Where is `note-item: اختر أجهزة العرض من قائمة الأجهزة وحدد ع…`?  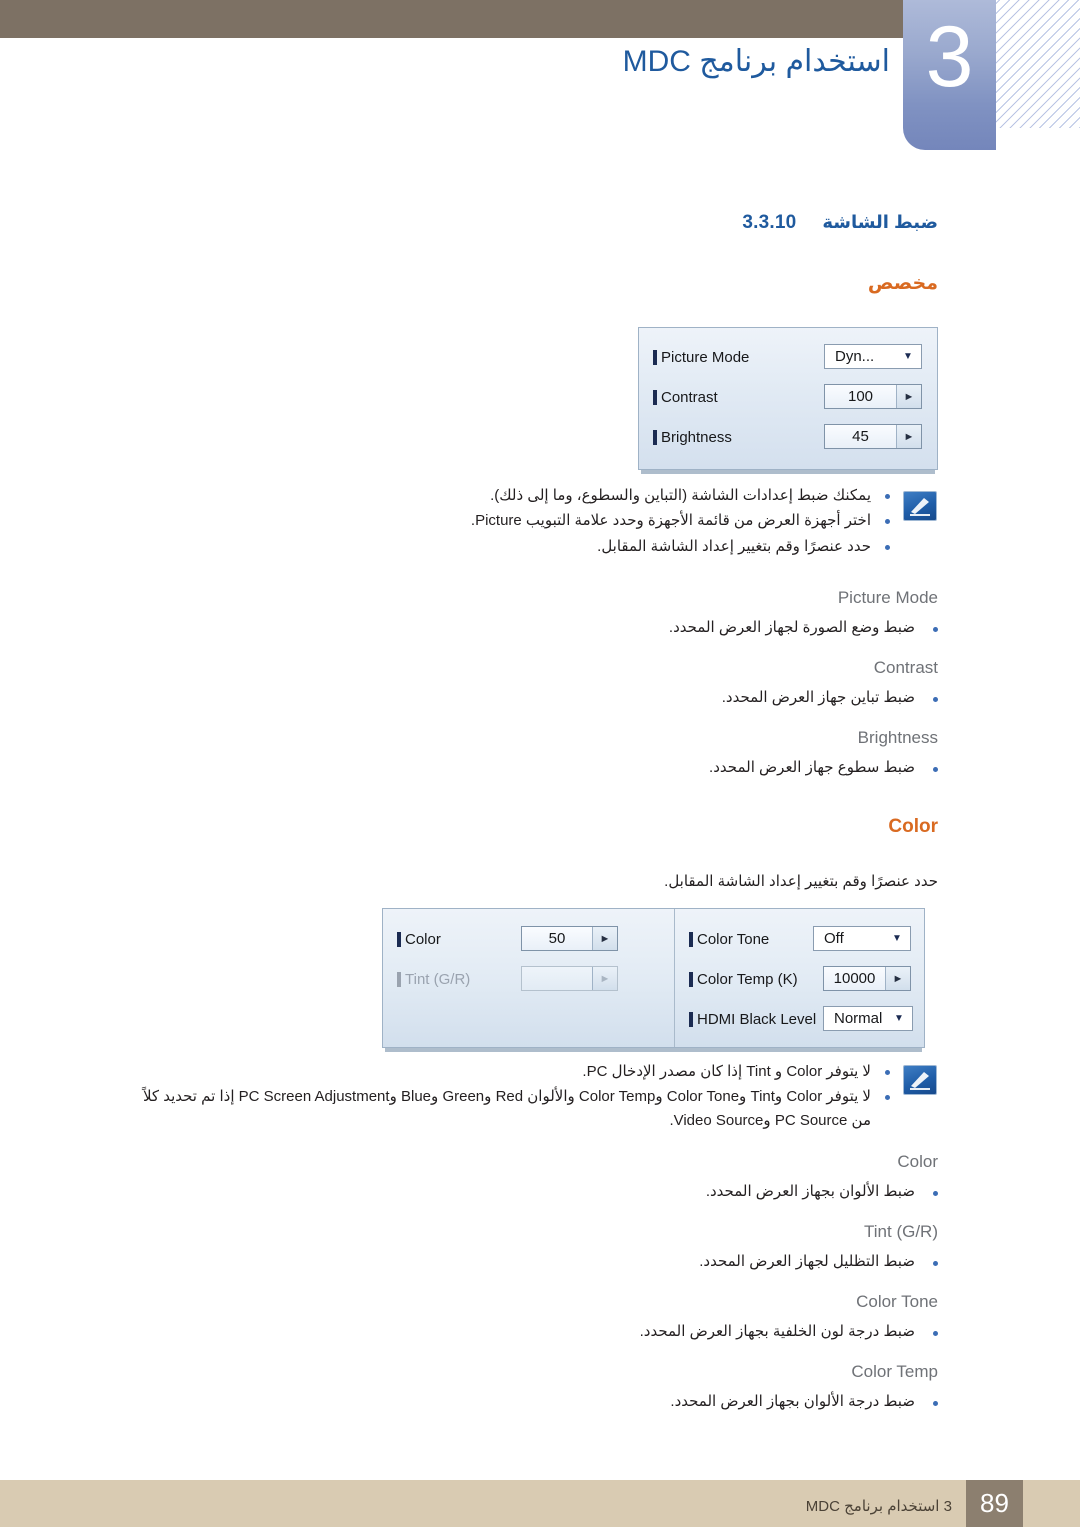
note-item: اختر أجهزة العرض من قائمة الأجهزة وحدد ع… is located at coordinates (610, 520).